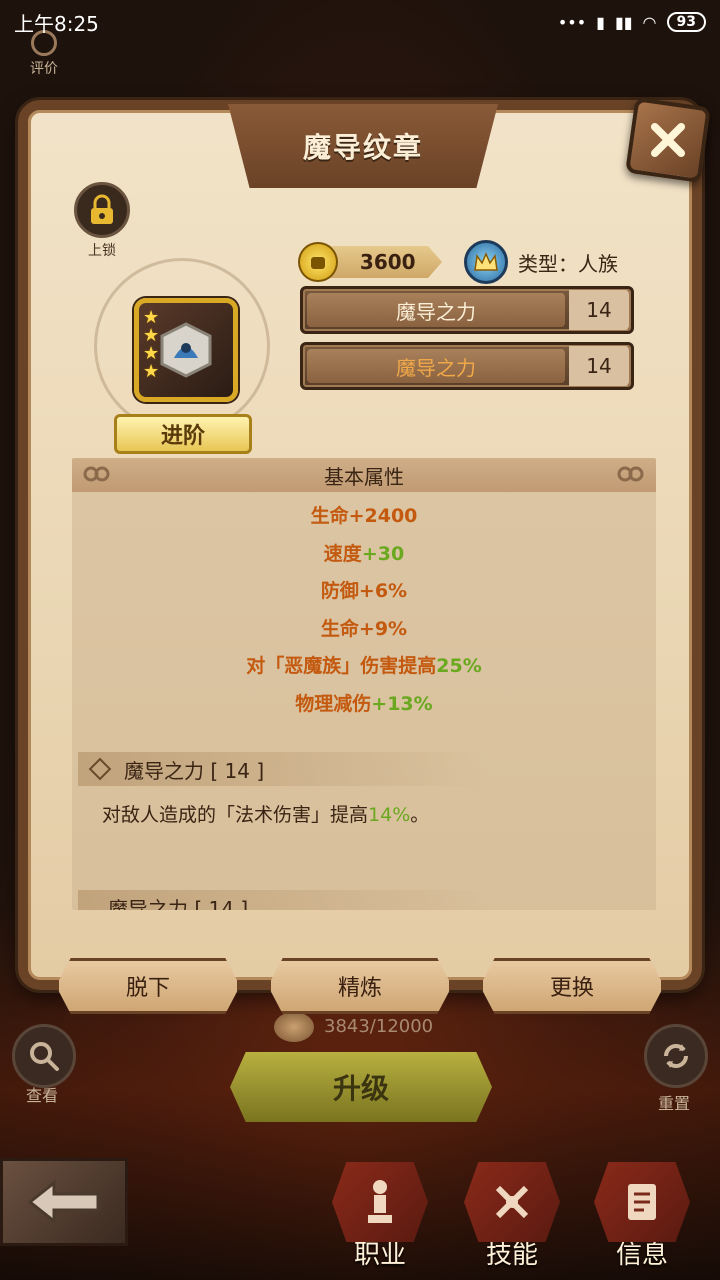 The width and height of the screenshot is (720, 1280). Describe the element at coordinates (364, 591) in the screenshot. I see `attribute-line: 防御+6%` at that location.